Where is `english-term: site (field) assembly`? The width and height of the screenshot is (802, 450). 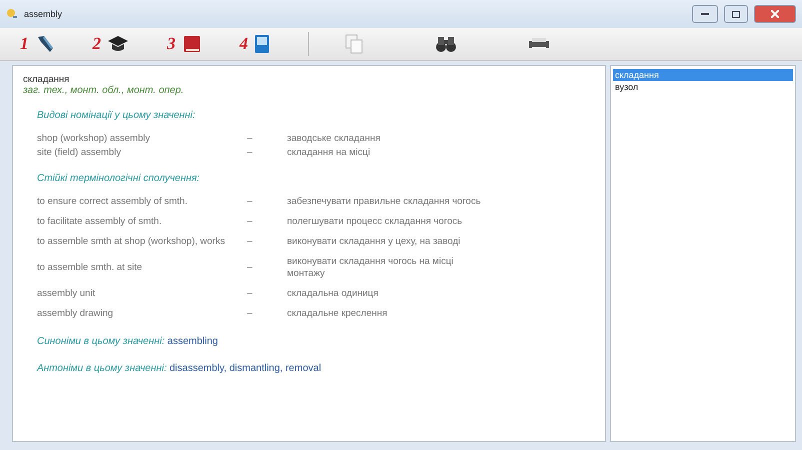 english-term: site (field) assembly is located at coordinates (79, 153).